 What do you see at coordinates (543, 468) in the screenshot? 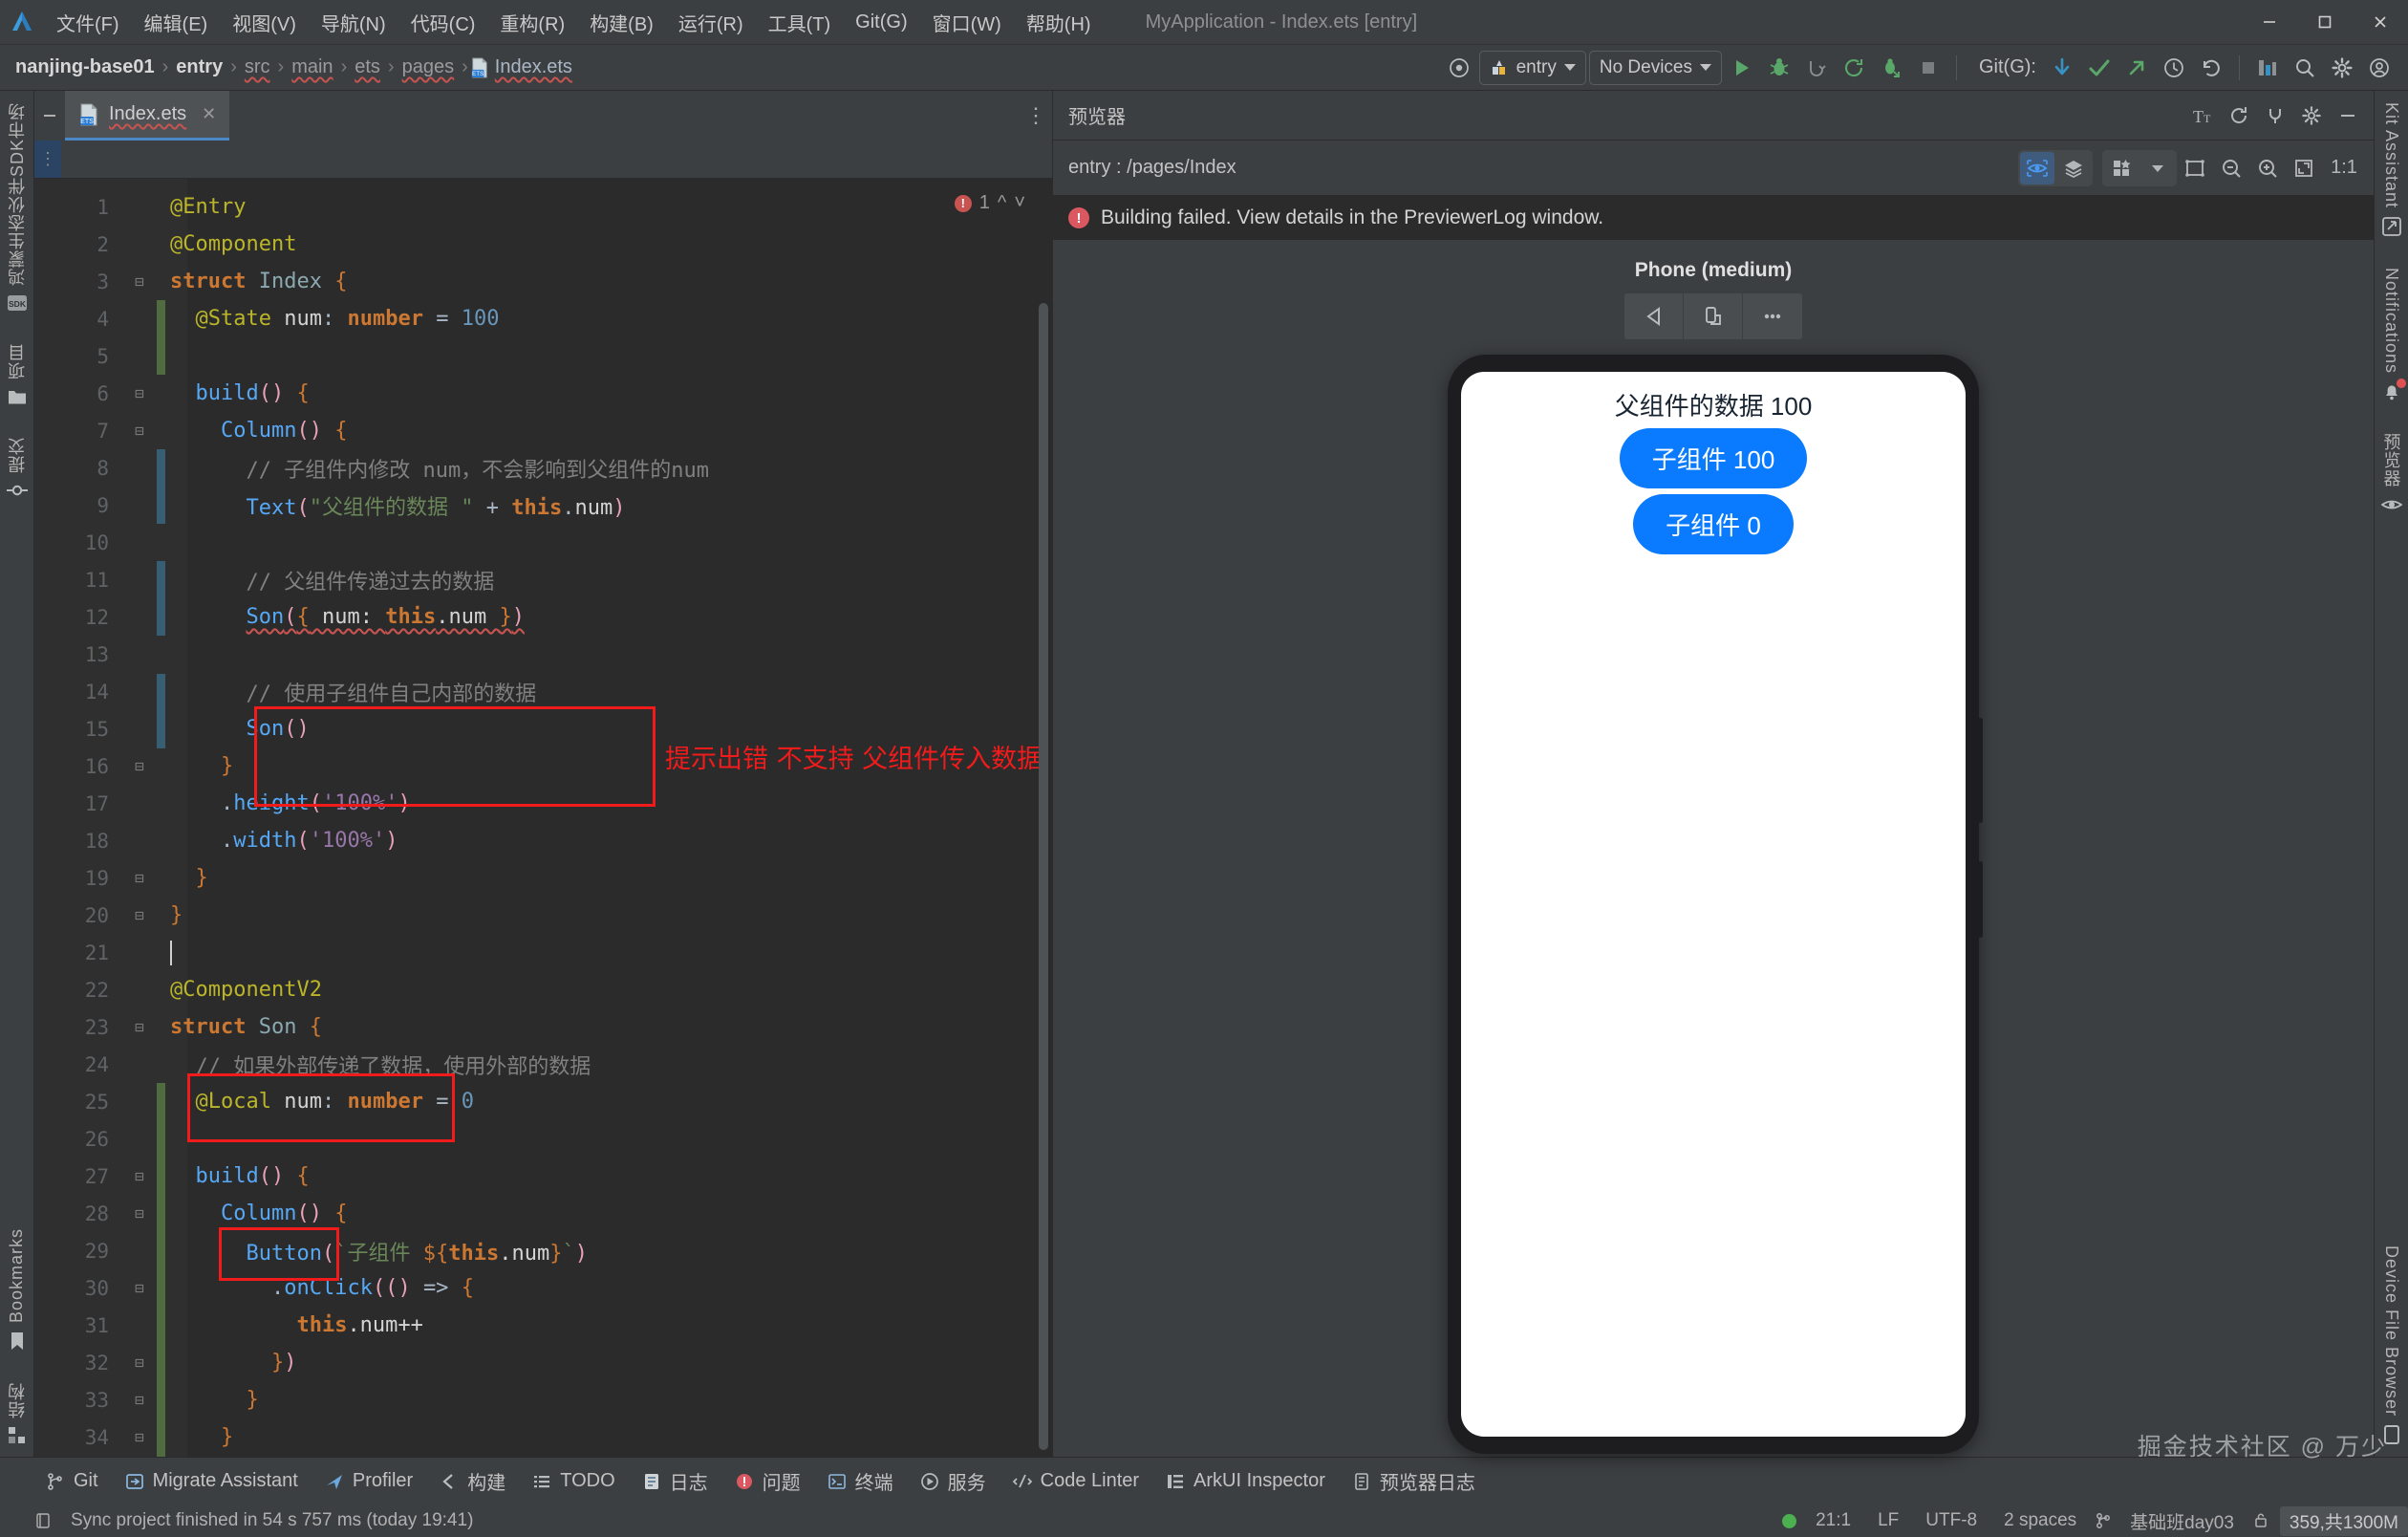
I see `code-line: 8 // 子组件内修改 num，不会影响到父组件的num` at bounding box center [543, 468].